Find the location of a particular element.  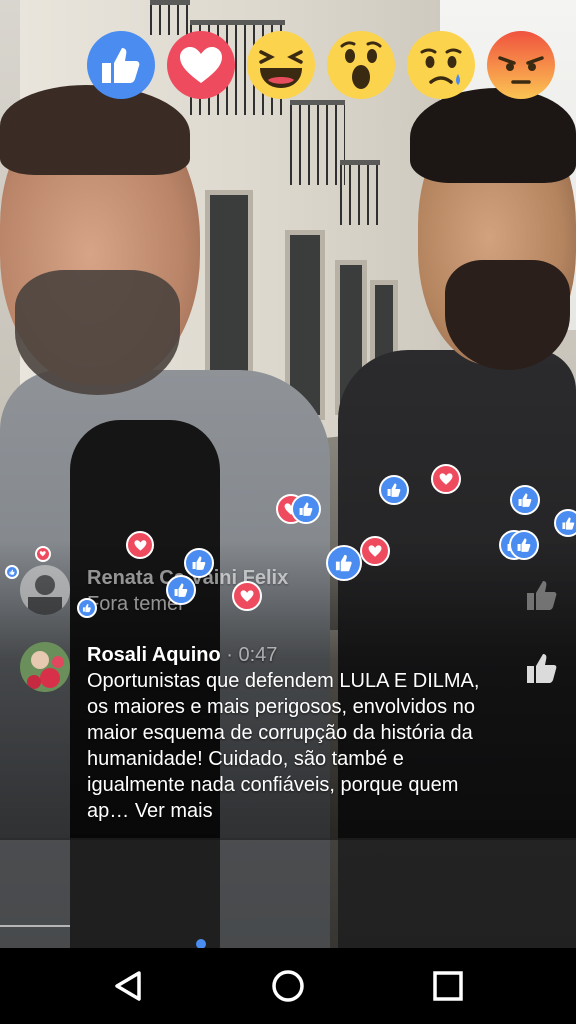

comment-author: Rosali Aquino is located at coordinates (154, 655).